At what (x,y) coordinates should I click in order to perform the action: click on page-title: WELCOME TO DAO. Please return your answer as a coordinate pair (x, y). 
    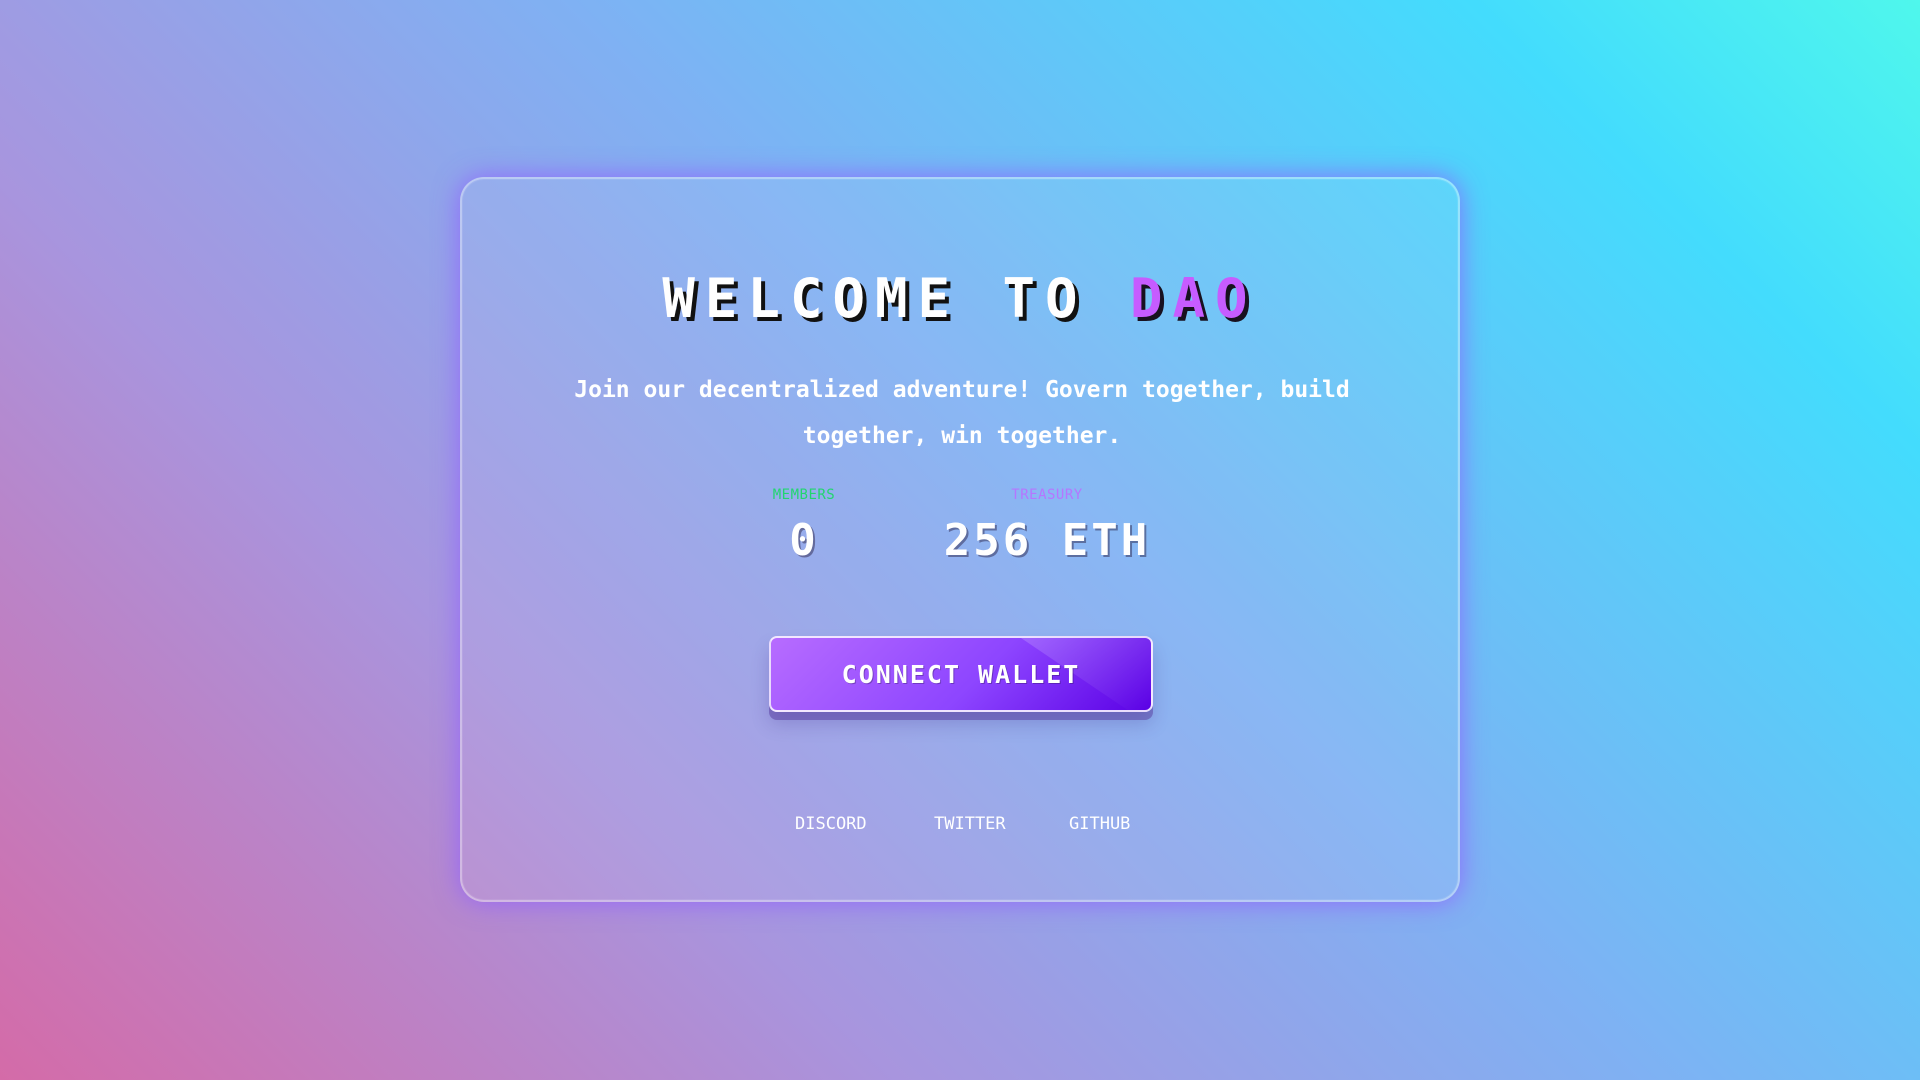
    Looking at the image, I should click on (960, 298).